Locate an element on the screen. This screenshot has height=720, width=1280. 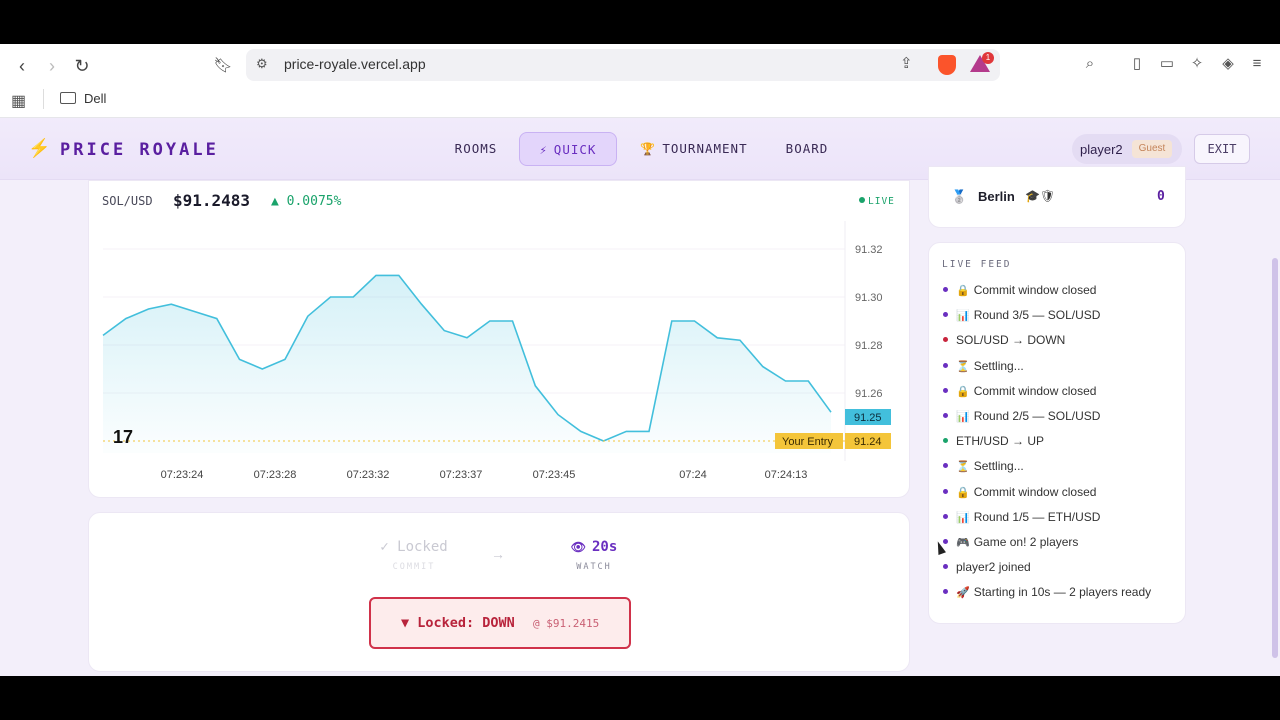
bolt-icon: ⚡ is located at coordinates (543, 150).